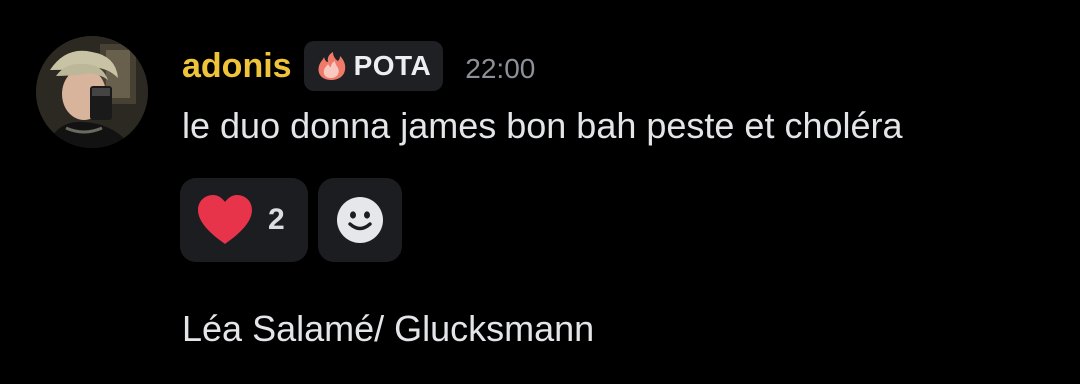 The height and width of the screenshot is (384, 1080). I want to click on user-avatar-image, so click(92, 92).